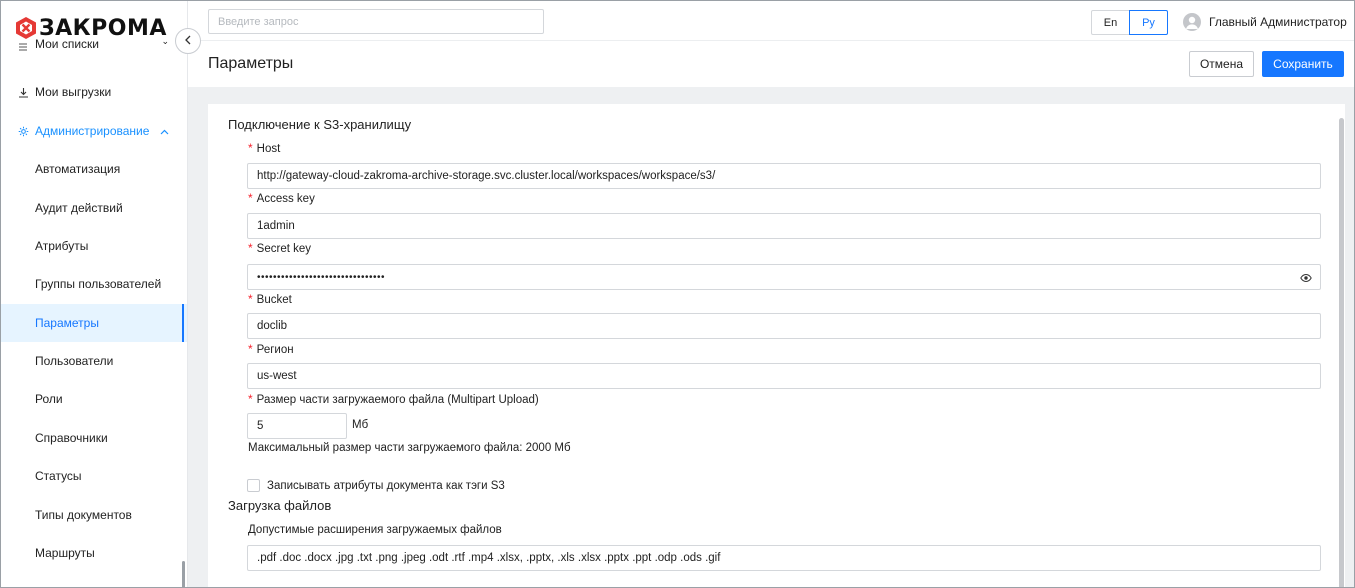 This screenshot has width=1355, height=588. I want to click on top-bar: En Ру Главный Администратор, so click(771, 21).